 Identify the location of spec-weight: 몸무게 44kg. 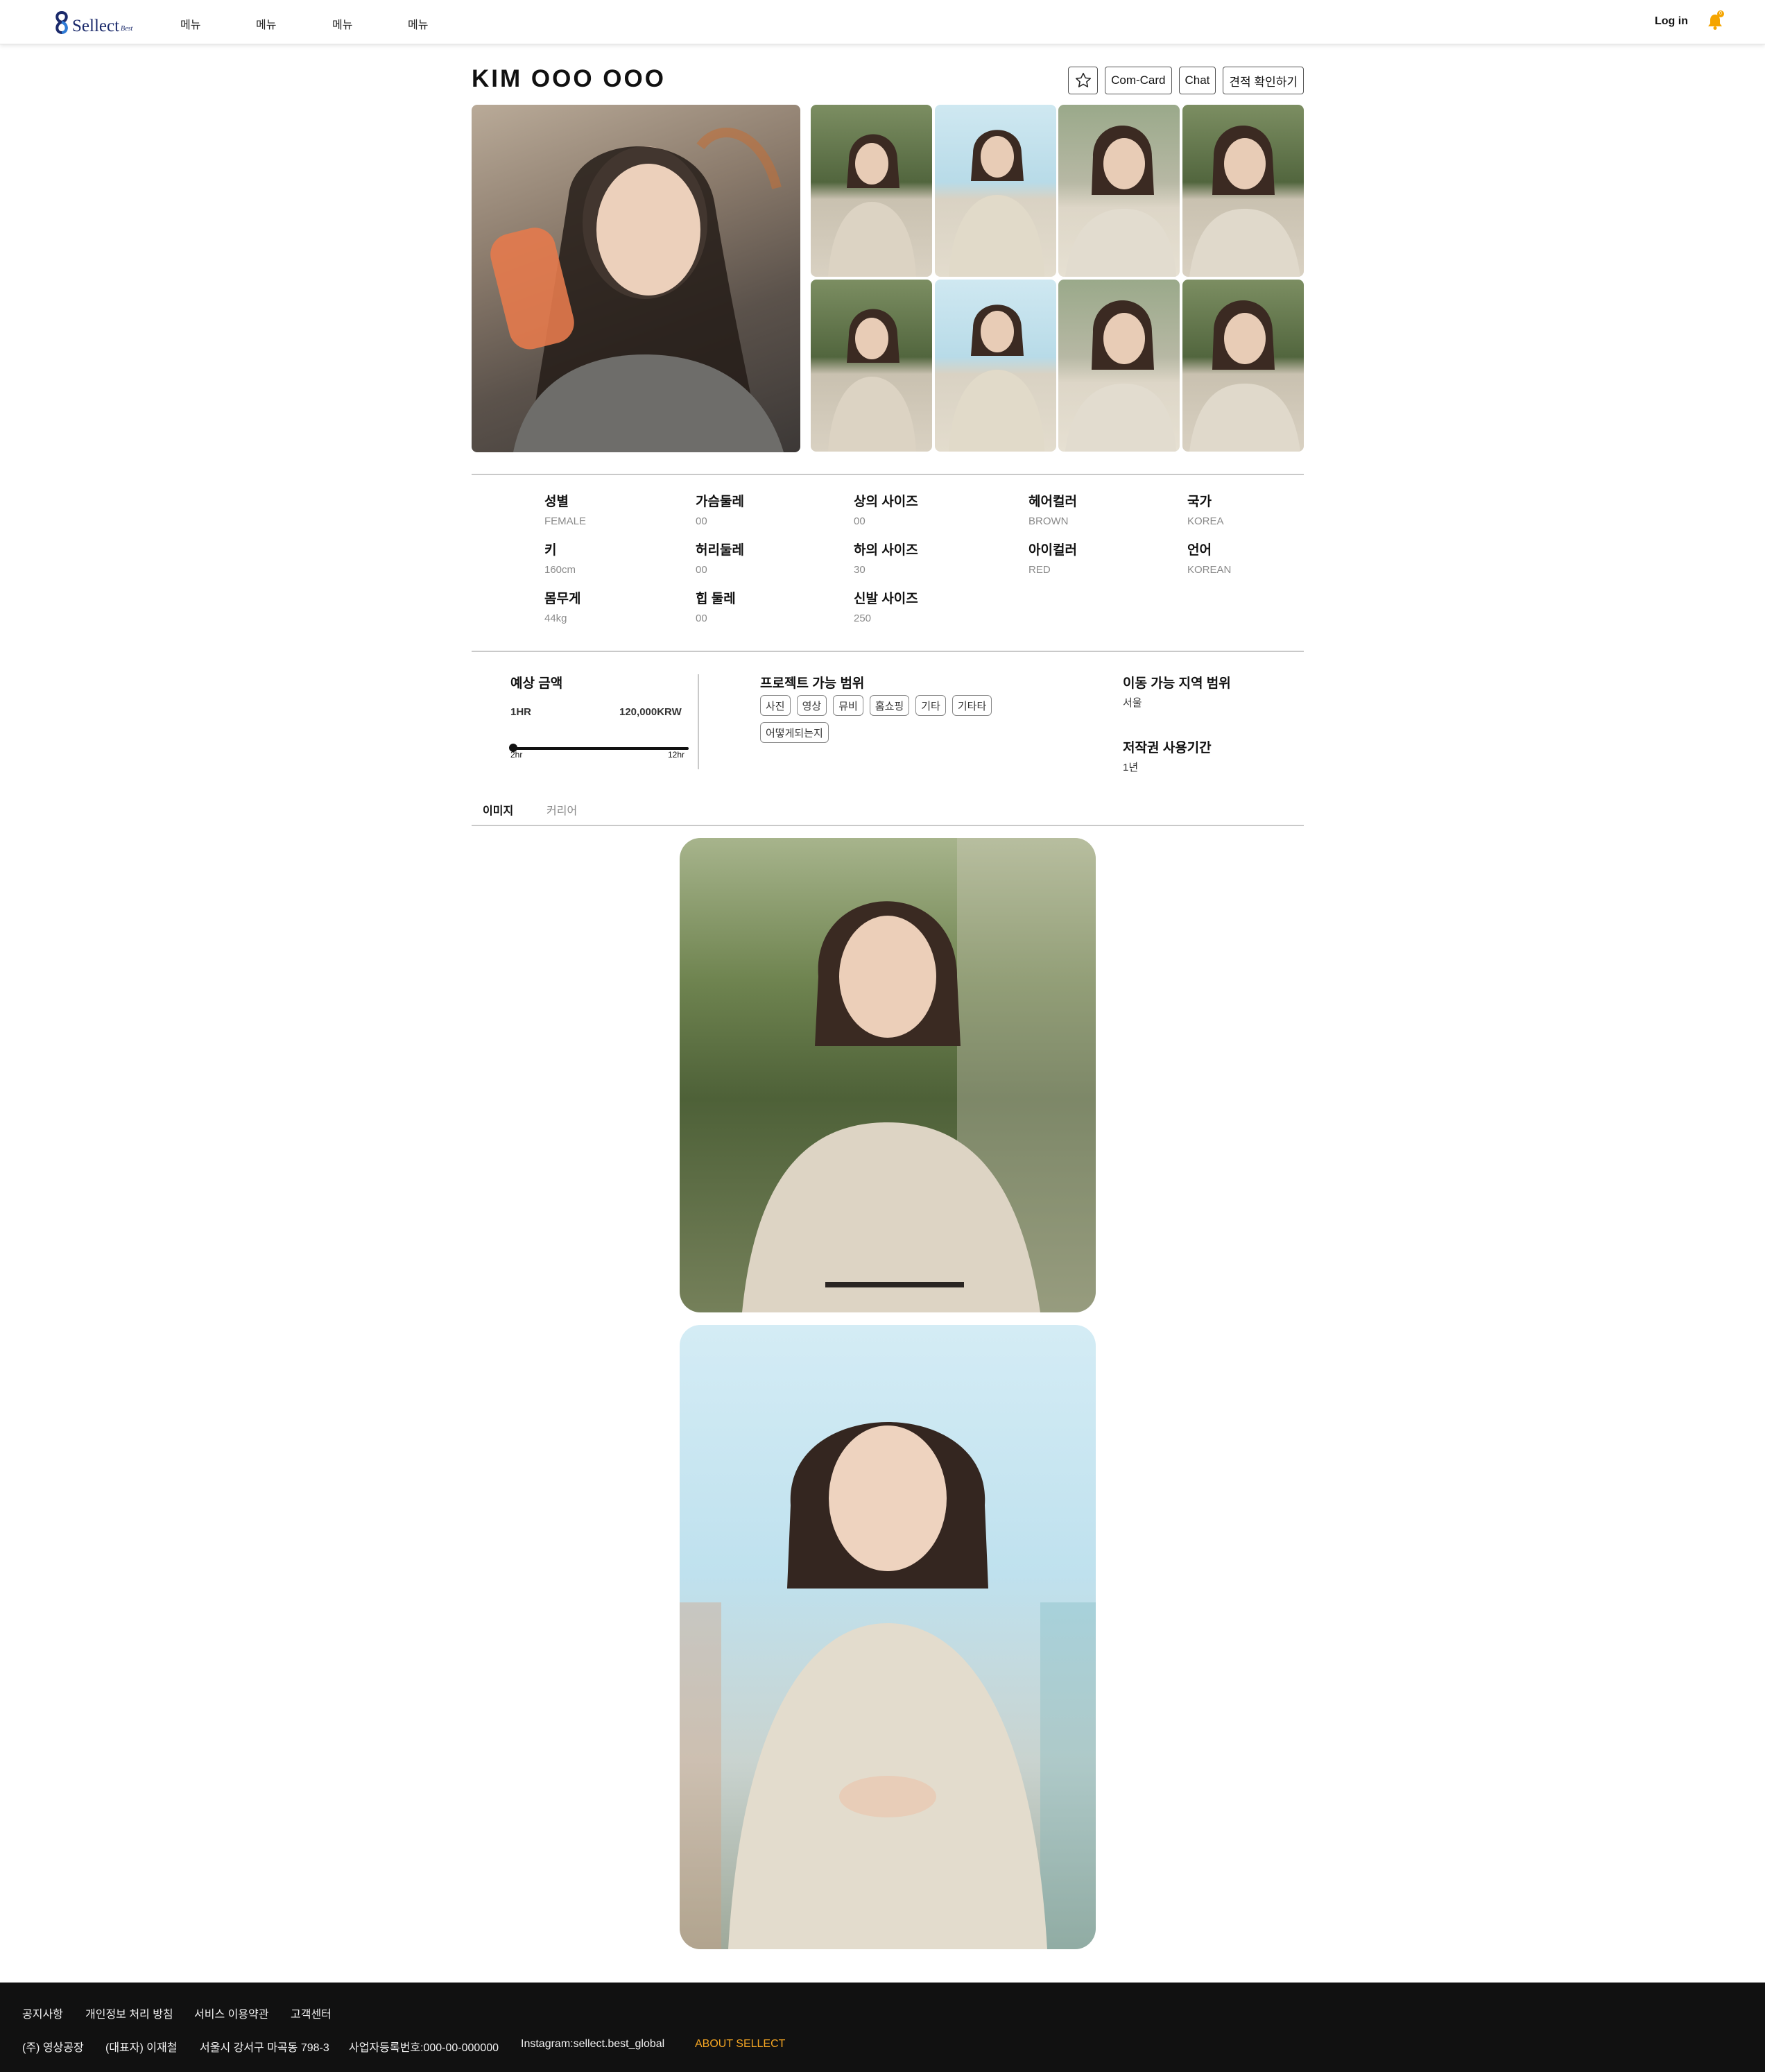
(562, 606).